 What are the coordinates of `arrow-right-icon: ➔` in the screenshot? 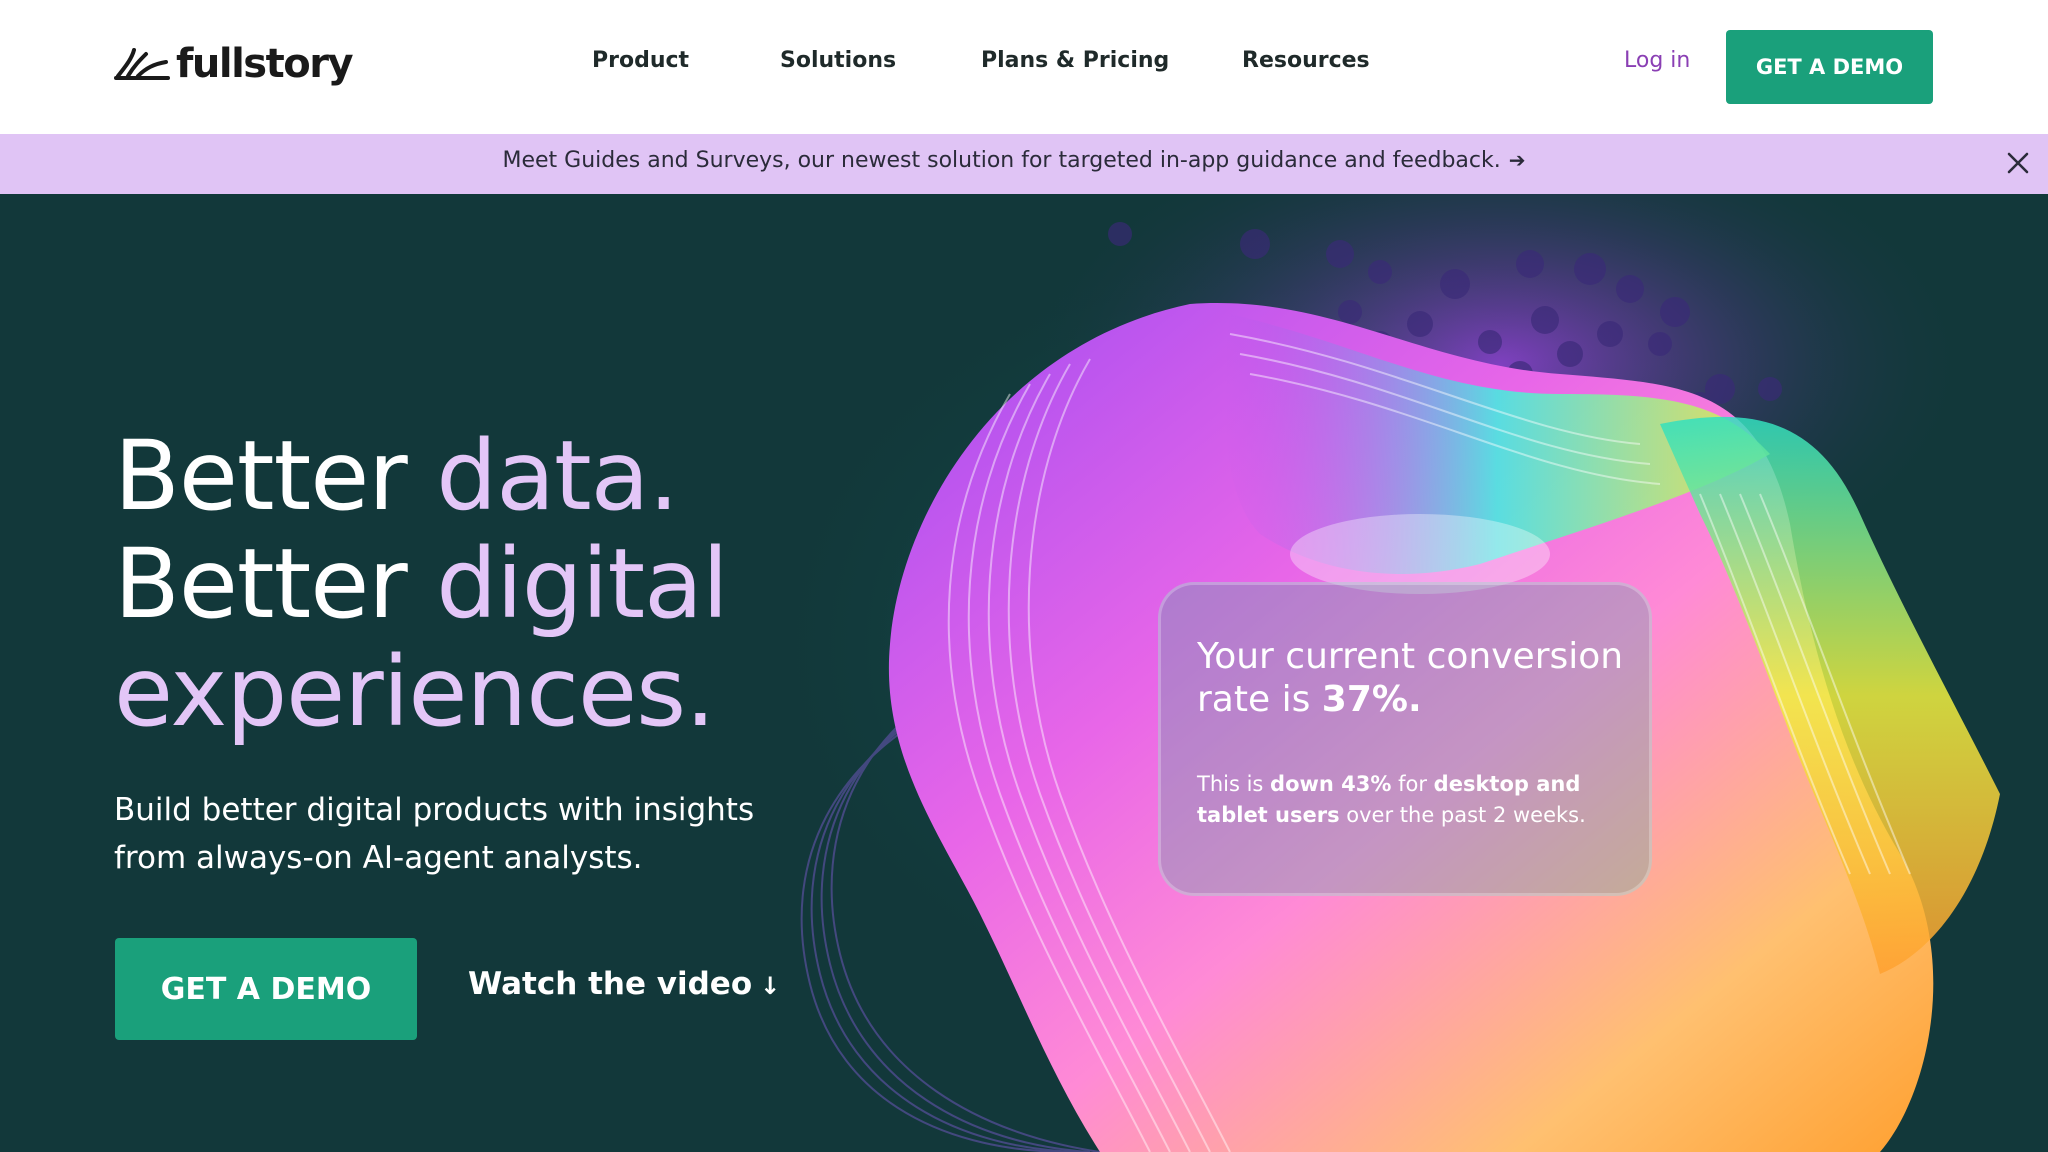 It's located at (1517, 160).